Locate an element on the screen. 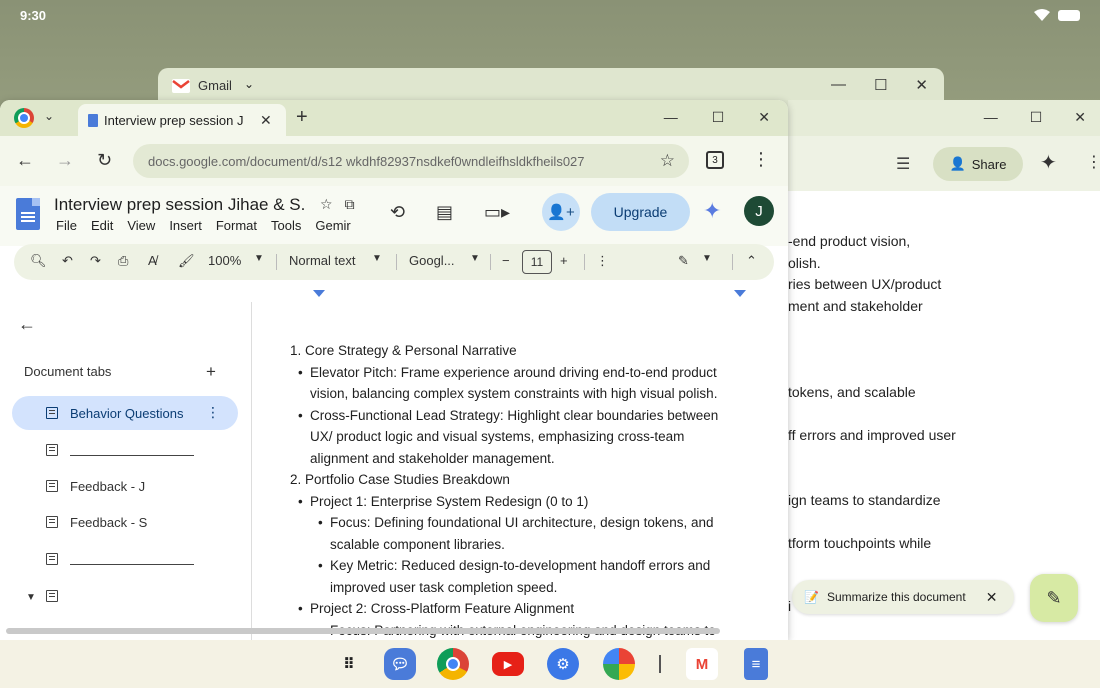  tab-count-button: 3 is located at coordinates (715, 160).